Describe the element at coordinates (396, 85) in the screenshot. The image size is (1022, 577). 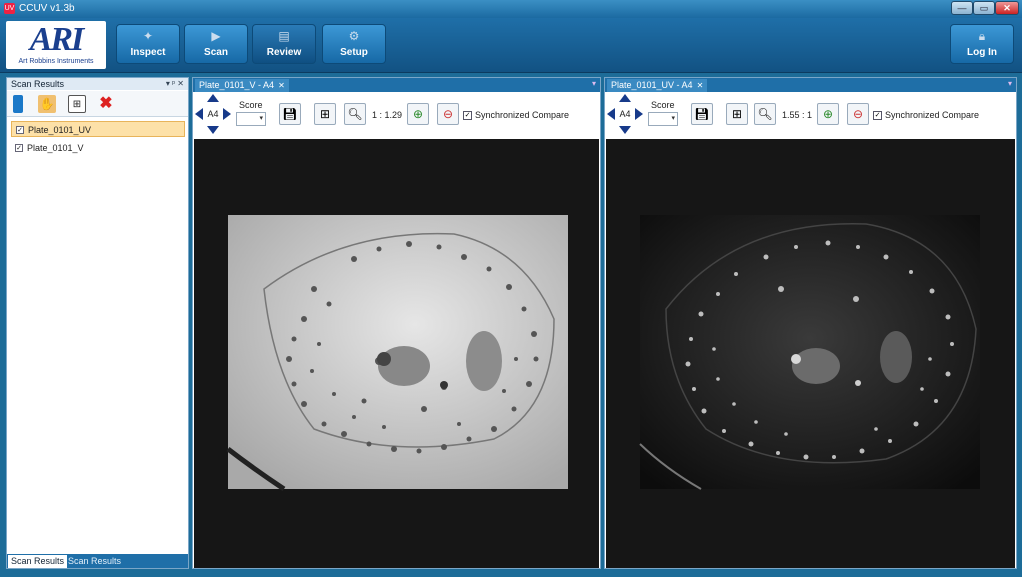
I see `document-tabstrip: Plate_0101_V - A4 ✕ ▾` at that location.